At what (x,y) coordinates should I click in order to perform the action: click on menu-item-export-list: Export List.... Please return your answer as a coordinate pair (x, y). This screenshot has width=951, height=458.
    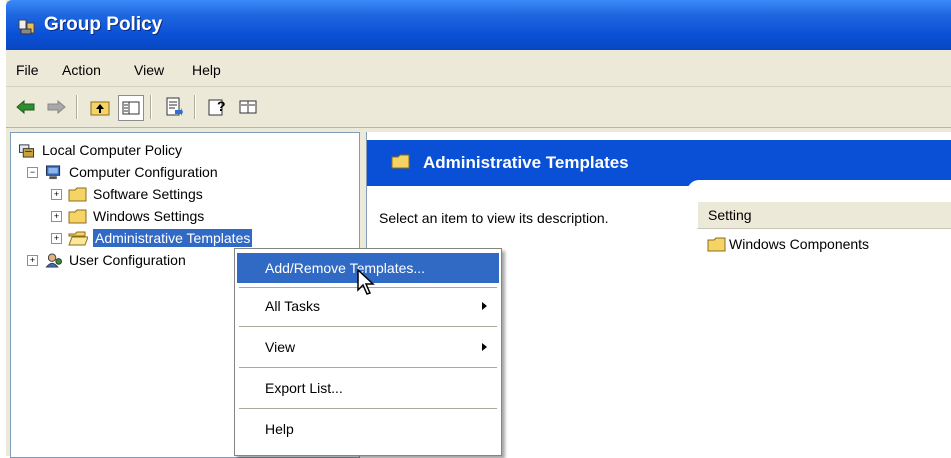
    Looking at the image, I should click on (368, 388).